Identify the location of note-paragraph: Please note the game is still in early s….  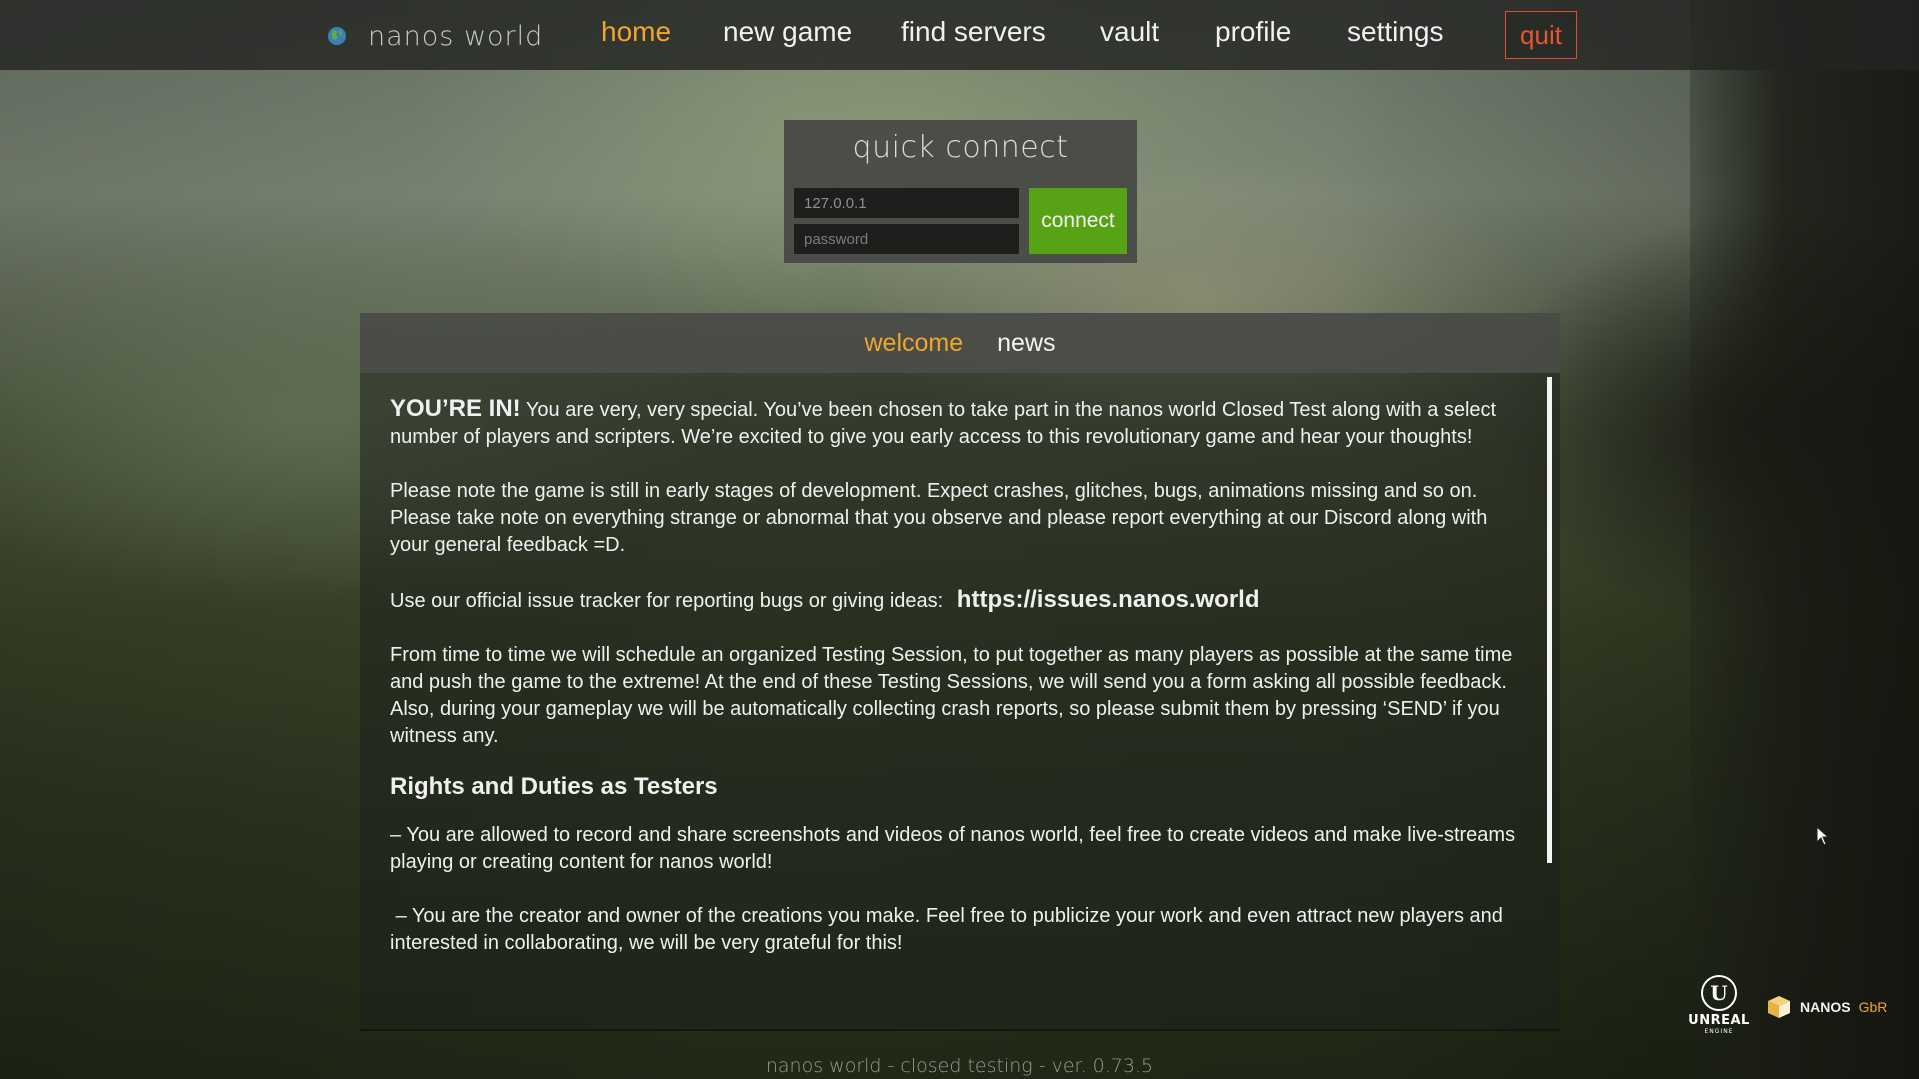
(939, 518).